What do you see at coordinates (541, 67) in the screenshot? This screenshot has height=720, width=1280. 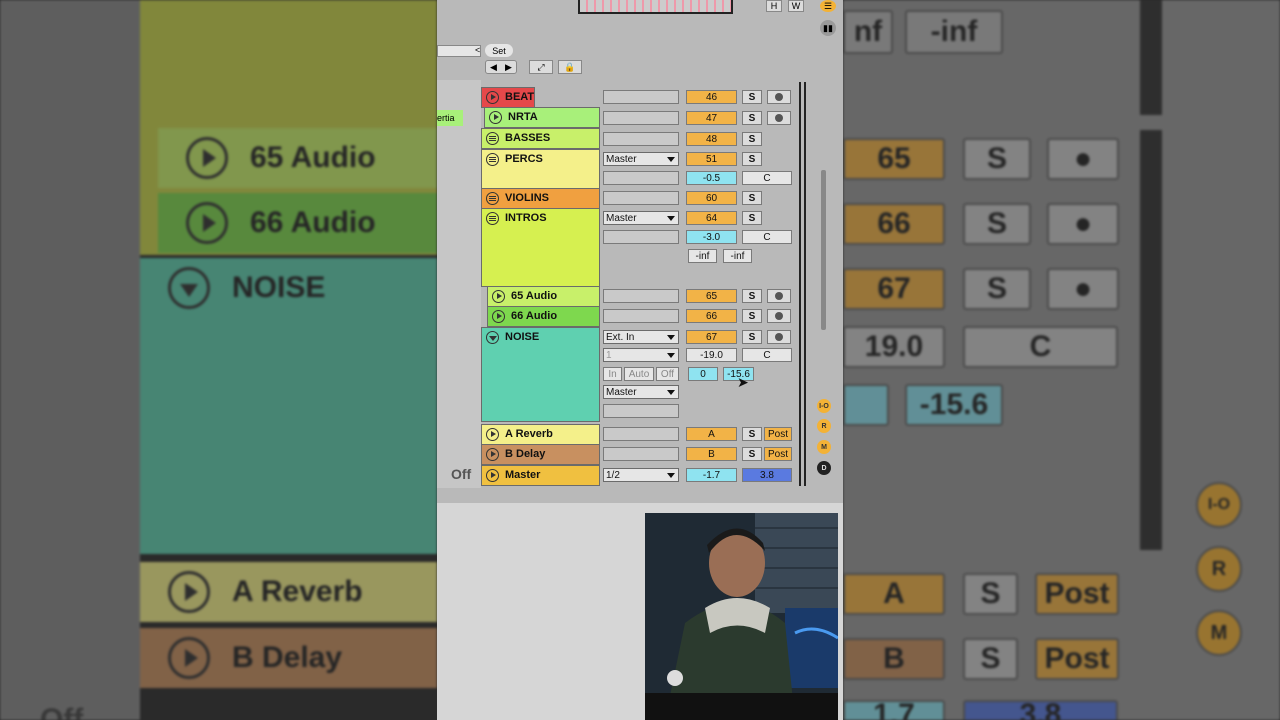 I see `expand-icon: ⤢` at bounding box center [541, 67].